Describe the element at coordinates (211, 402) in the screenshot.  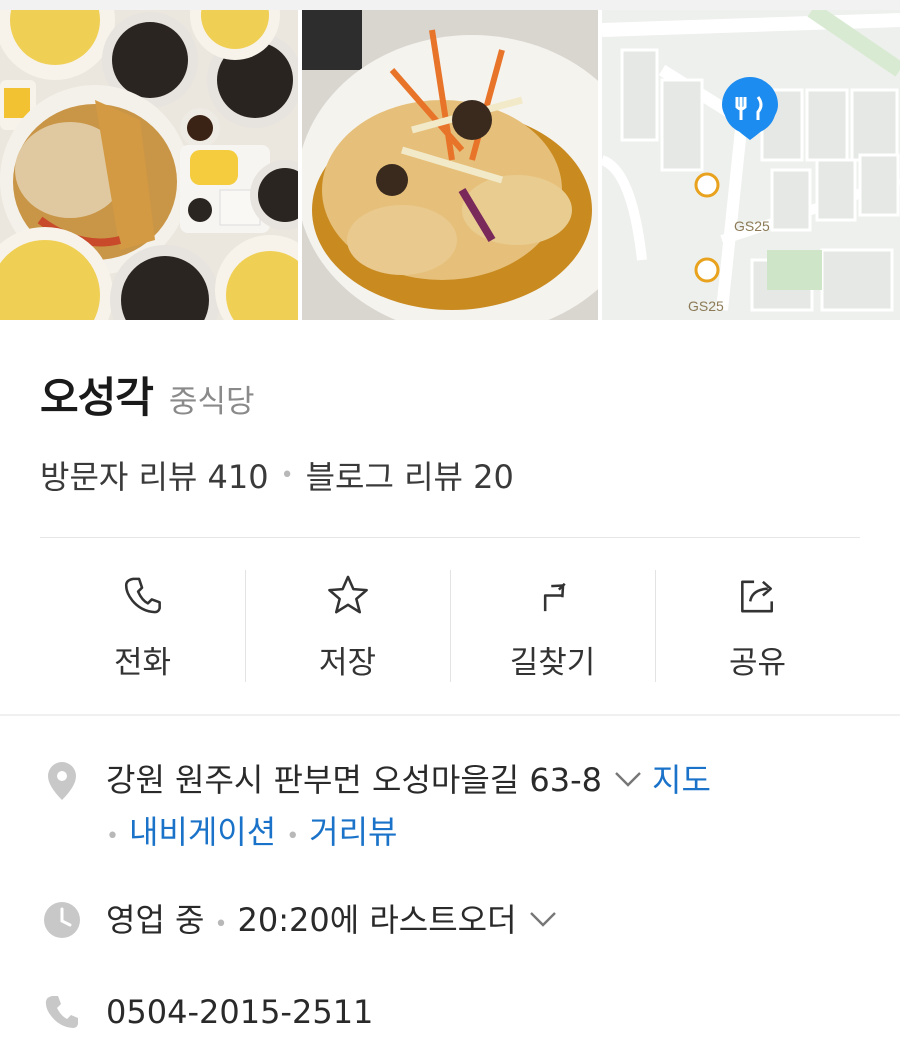
I see `place-category: 중식당` at that location.